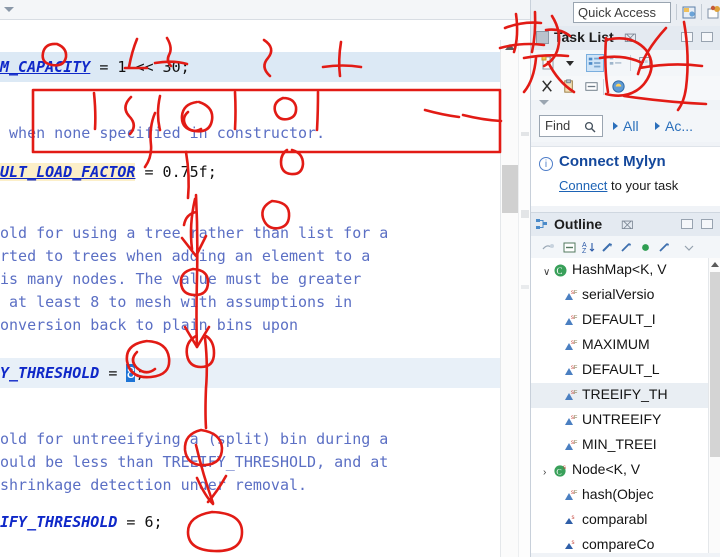  I want to click on focus-mode-icon, so click(548, 247).